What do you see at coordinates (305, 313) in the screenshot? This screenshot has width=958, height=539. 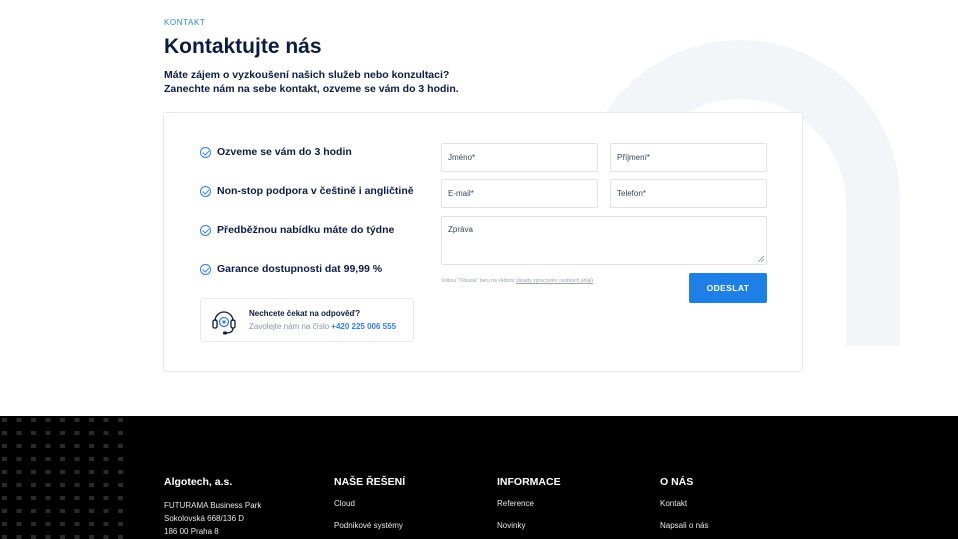 I see `callbox-question: Nechcete čekat na odpověď?` at bounding box center [305, 313].